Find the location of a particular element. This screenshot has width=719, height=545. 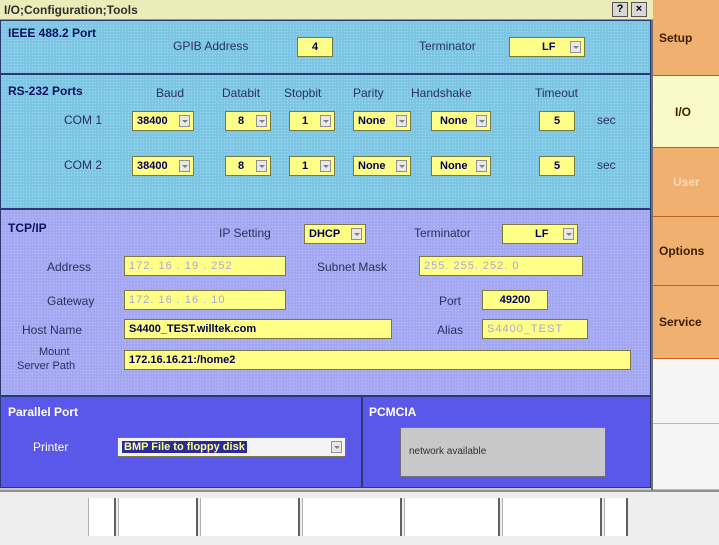

ip-setting-label: IP Setting is located at coordinates (245, 233).